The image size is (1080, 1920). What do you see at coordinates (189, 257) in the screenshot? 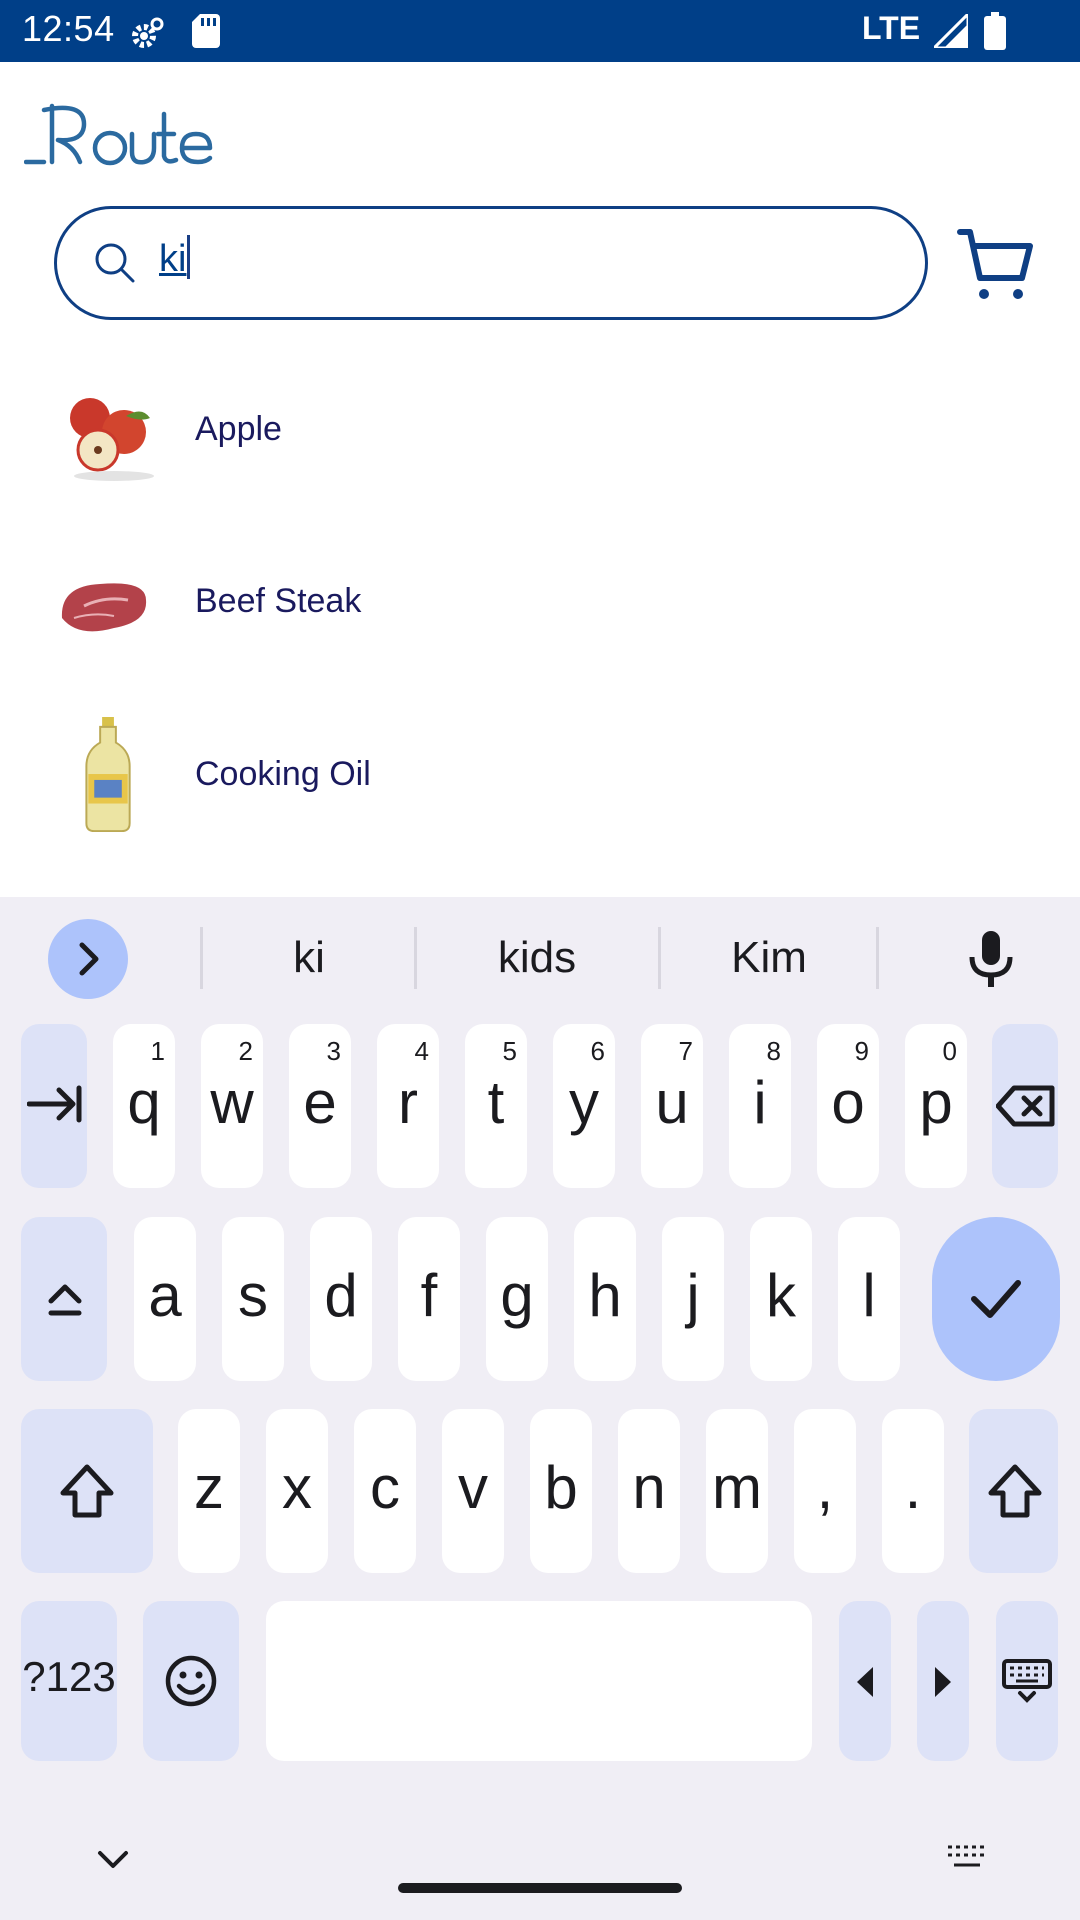
I see `text-caret` at bounding box center [189, 257].